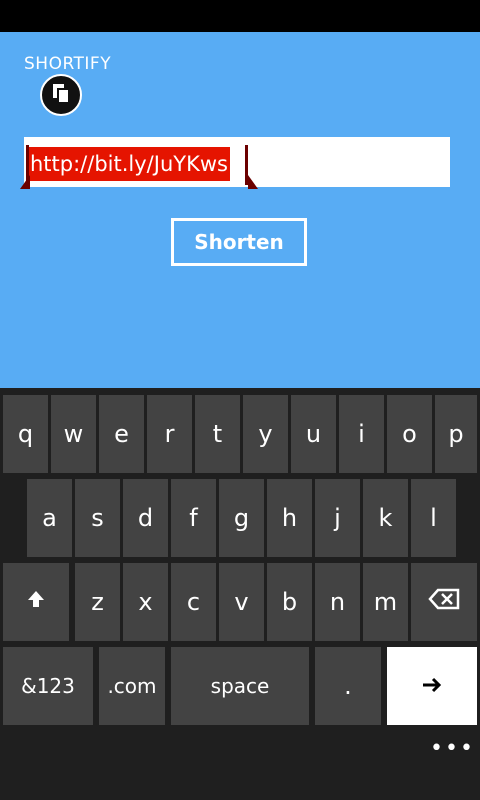 The height and width of the screenshot is (800, 480). Describe the element at coordinates (265, 434) in the screenshot. I see `key-y: y` at that location.